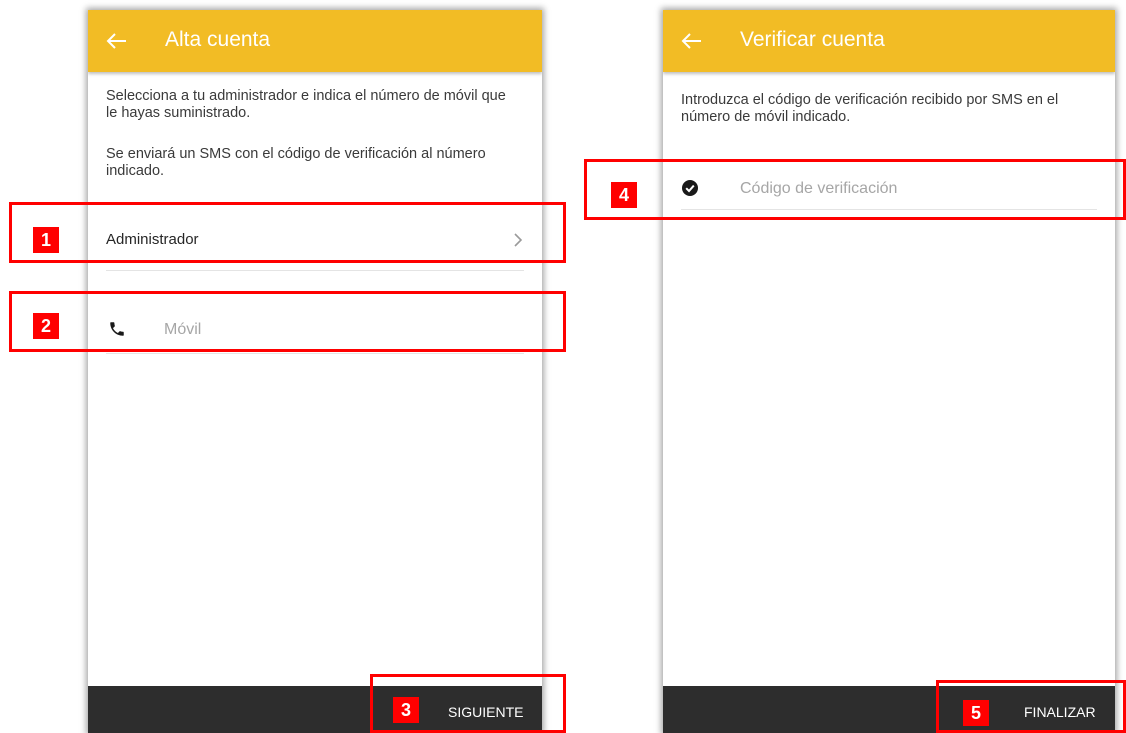 This screenshot has width=1126, height=733. What do you see at coordinates (218, 39) in the screenshot?
I see `page-title: Alta cuenta` at bounding box center [218, 39].